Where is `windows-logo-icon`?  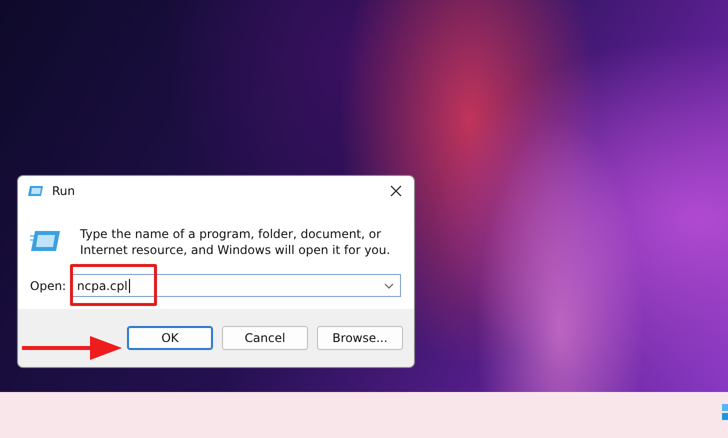 windows-logo-icon is located at coordinates (725, 412).